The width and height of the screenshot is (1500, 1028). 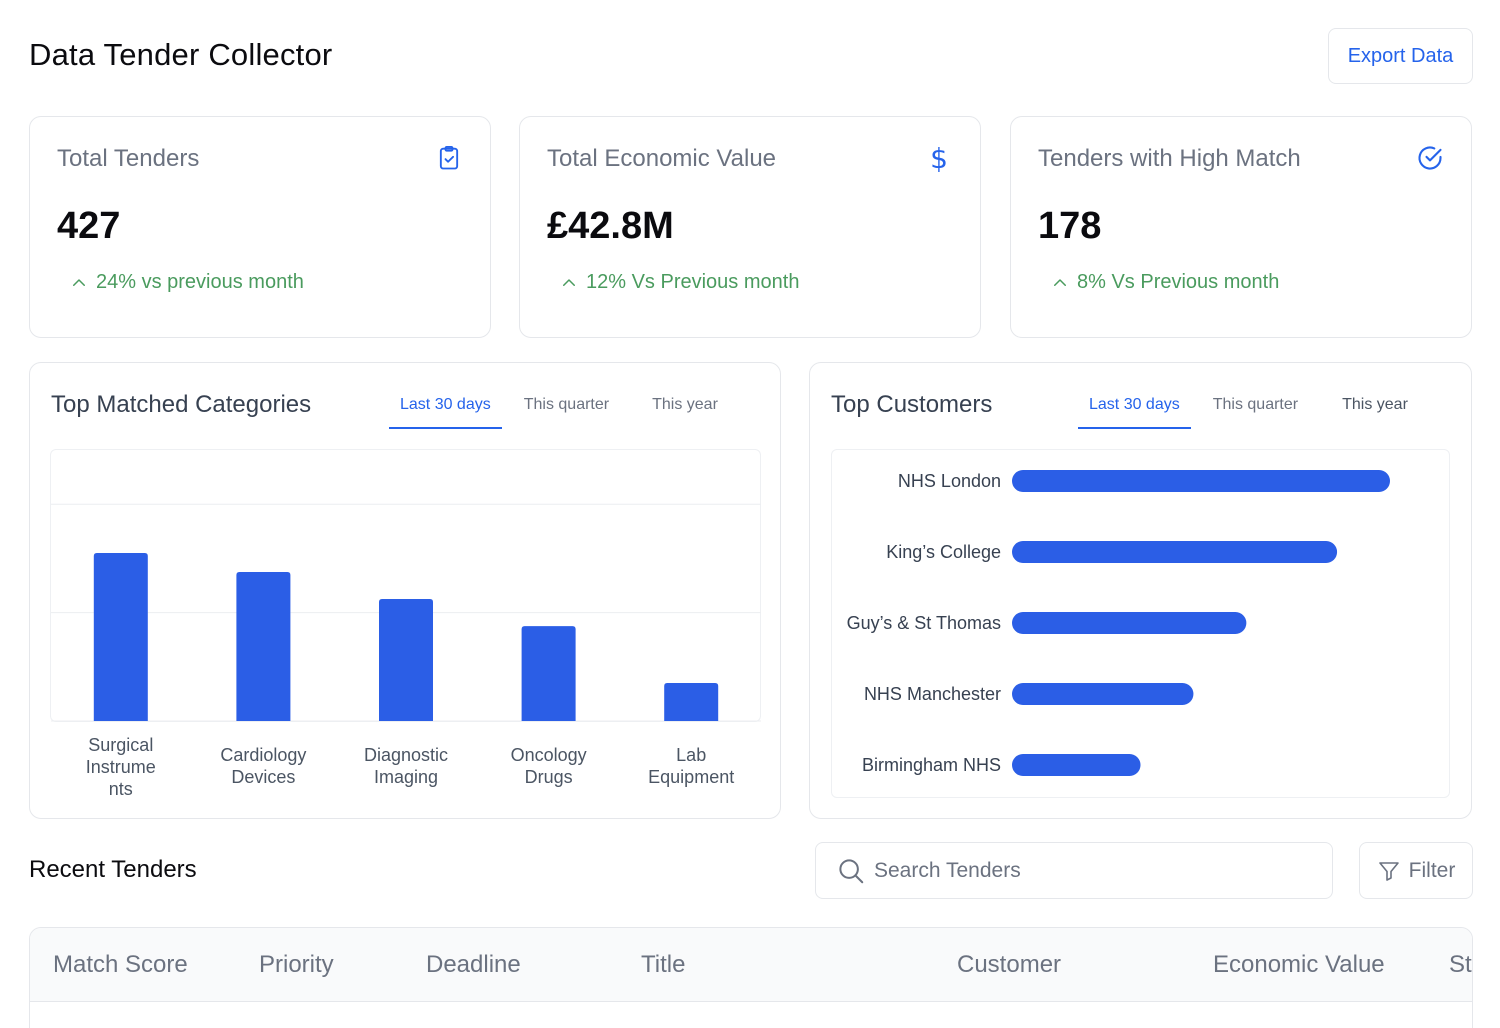 I want to click on stat-change: 8% Vs Previous month, so click(x=1165, y=282).